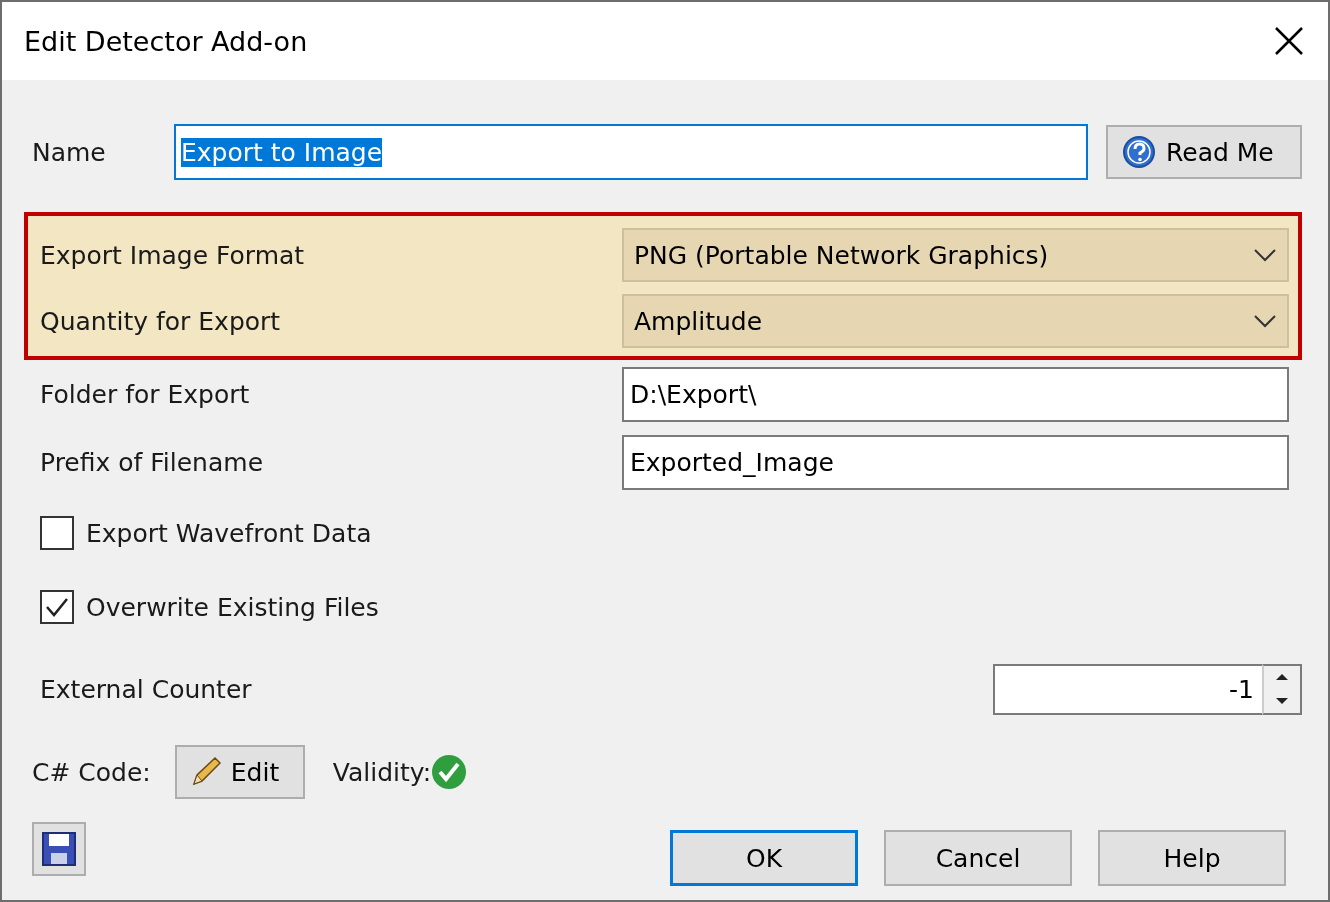  Describe the element at coordinates (166, 41) in the screenshot. I see `window-title: Edit Detector Add-on` at that location.